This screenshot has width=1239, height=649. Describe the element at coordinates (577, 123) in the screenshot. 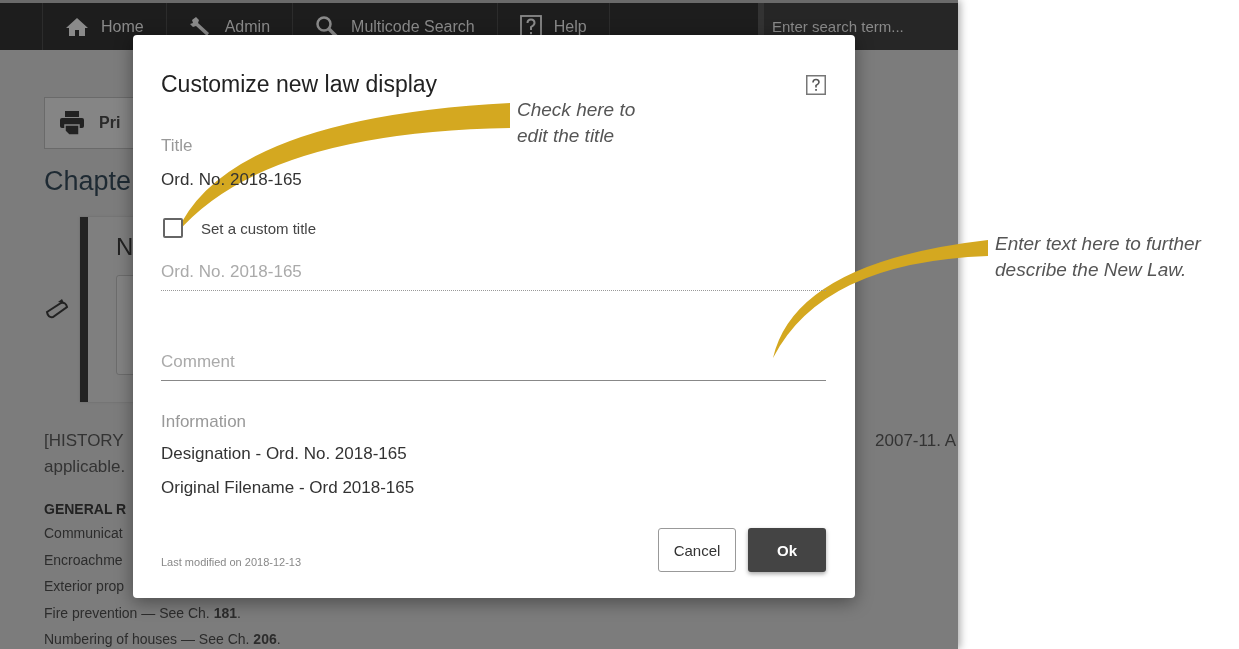

I see `callout-text: Check here to edit the title` at that location.